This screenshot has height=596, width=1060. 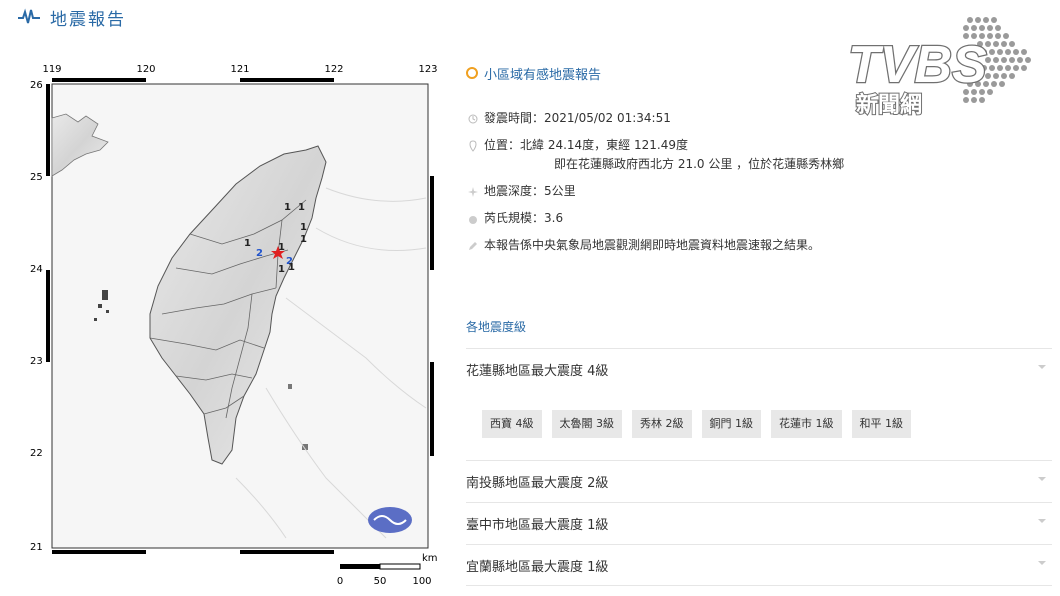 What do you see at coordinates (696, 424) in the screenshot?
I see `town-list: 西寶 4級 太魯閣 3級 秀林 2級 銅門 1級 花蓮市 1級 和平 1級` at bounding box center [696, 424].